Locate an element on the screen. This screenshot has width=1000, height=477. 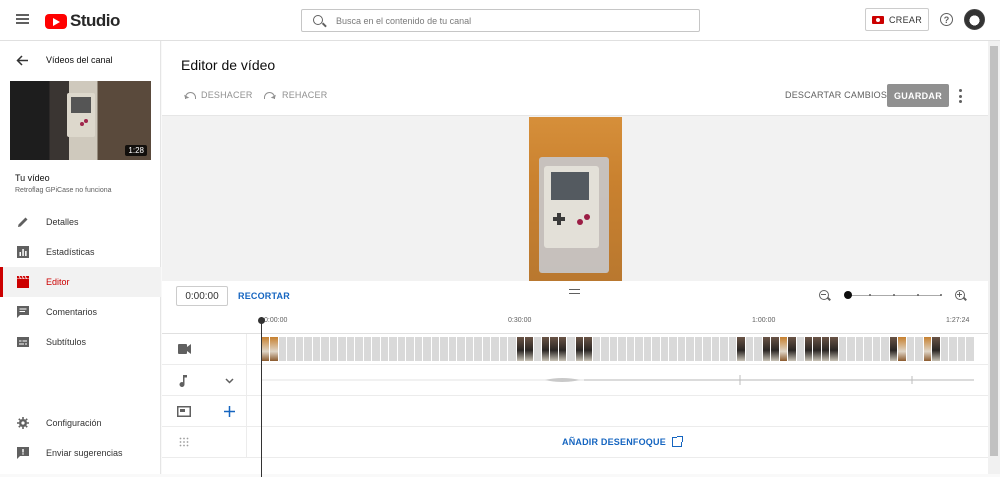
sidebar-item-label: Comentarios is located at coordinates (72, 312).